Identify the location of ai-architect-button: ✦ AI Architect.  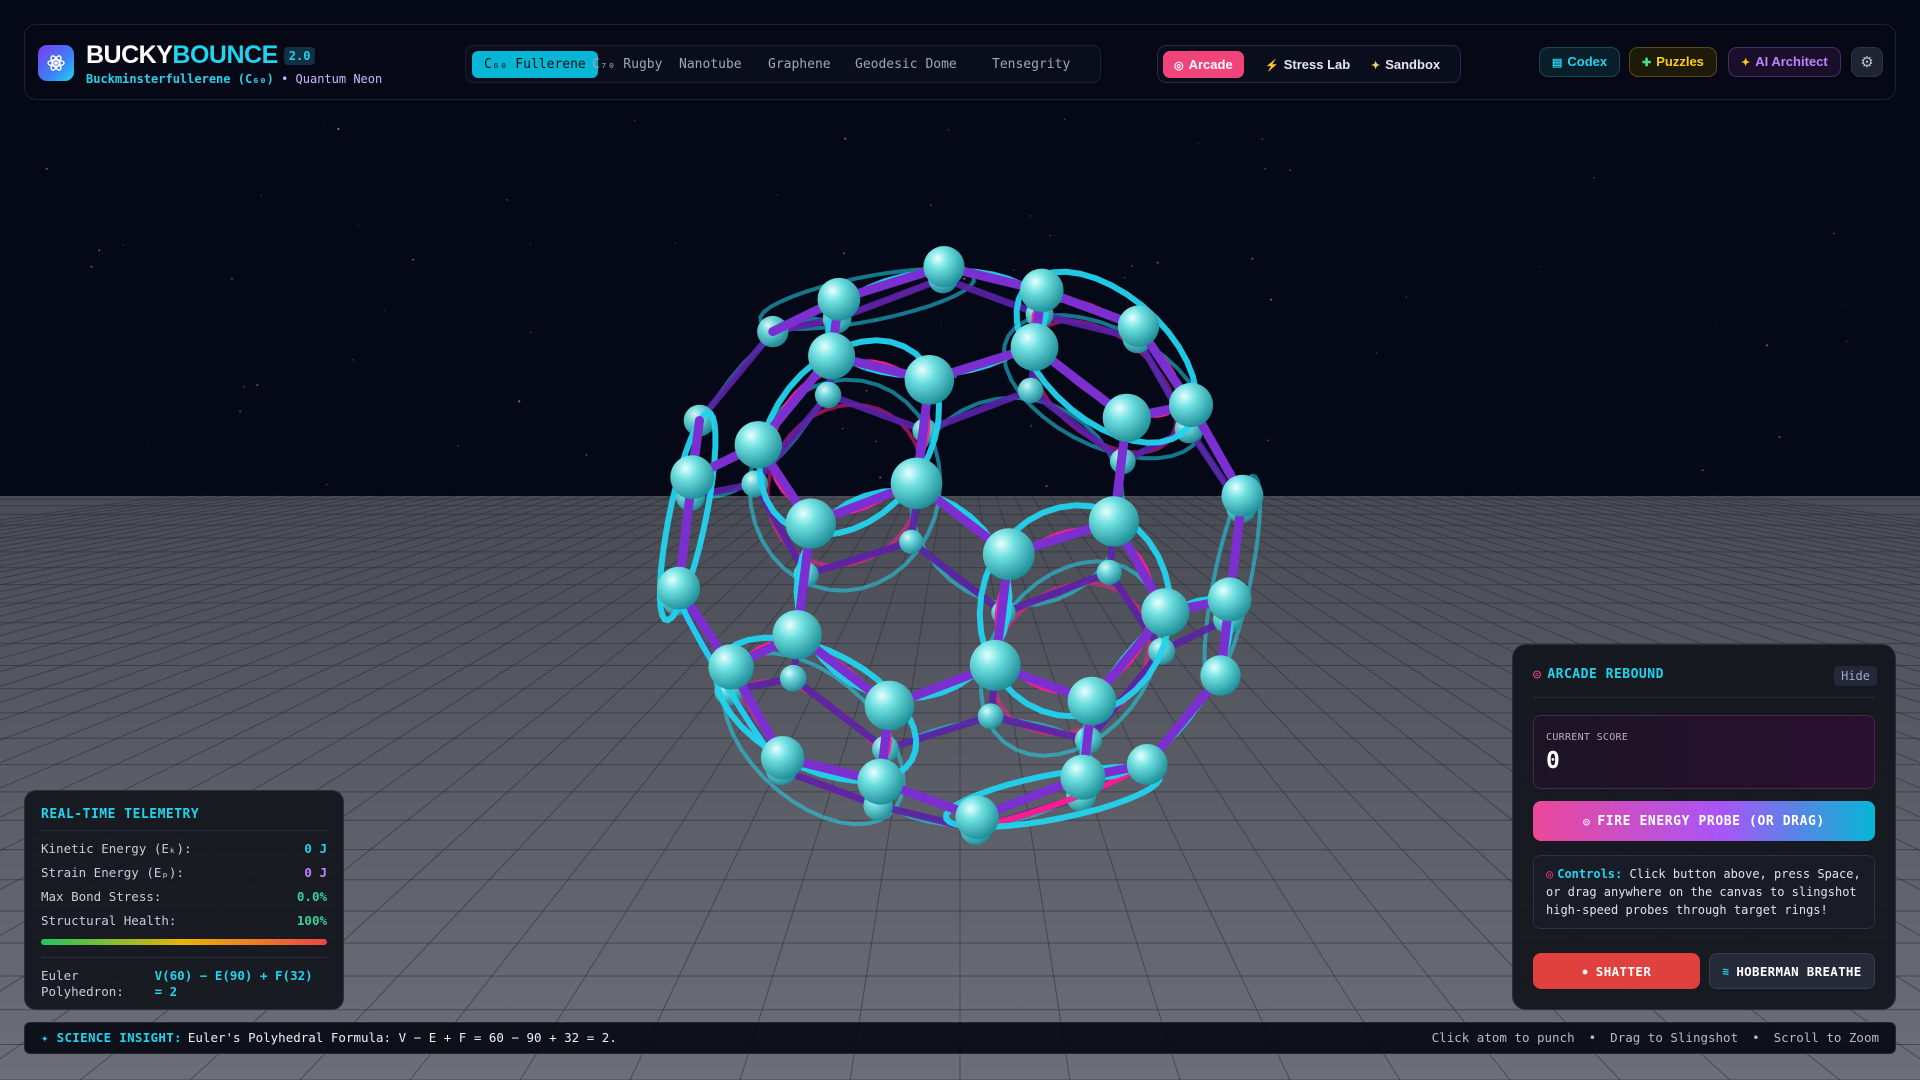
(1784, 62).